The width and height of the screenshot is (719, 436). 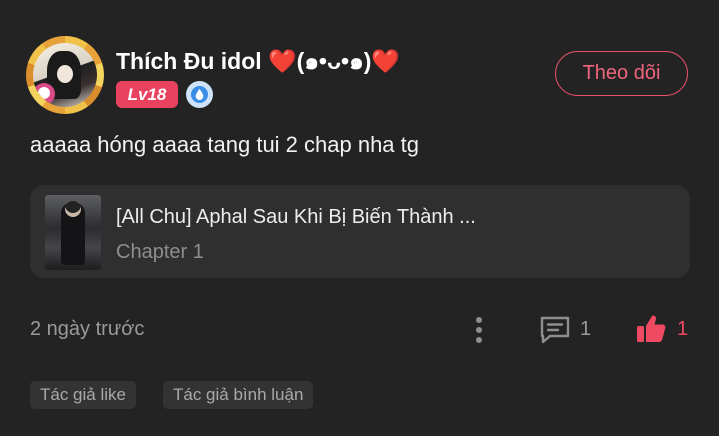 I want to click on comment-timestamp: 2 ngày trước, so click(x=87, y=329).